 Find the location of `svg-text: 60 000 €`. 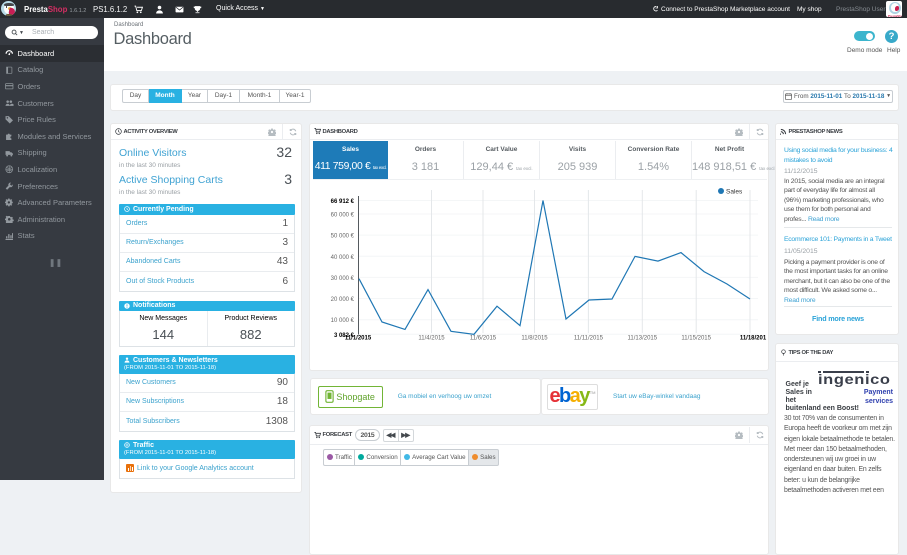

svg-text: 60 000 € is located at coordinates (343, 216).